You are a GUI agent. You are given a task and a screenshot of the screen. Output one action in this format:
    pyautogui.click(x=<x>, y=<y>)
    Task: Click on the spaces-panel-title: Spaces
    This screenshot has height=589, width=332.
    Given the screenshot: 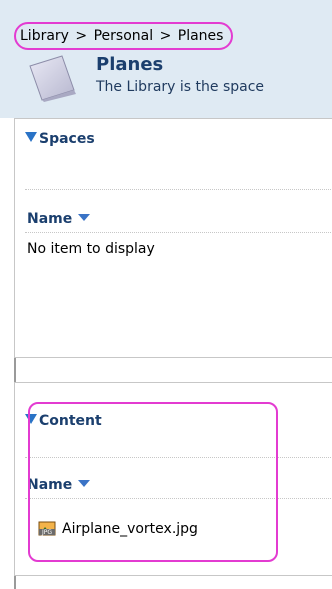 What is the action you would take?
    pyautogui.click(x=67, y=139)
    